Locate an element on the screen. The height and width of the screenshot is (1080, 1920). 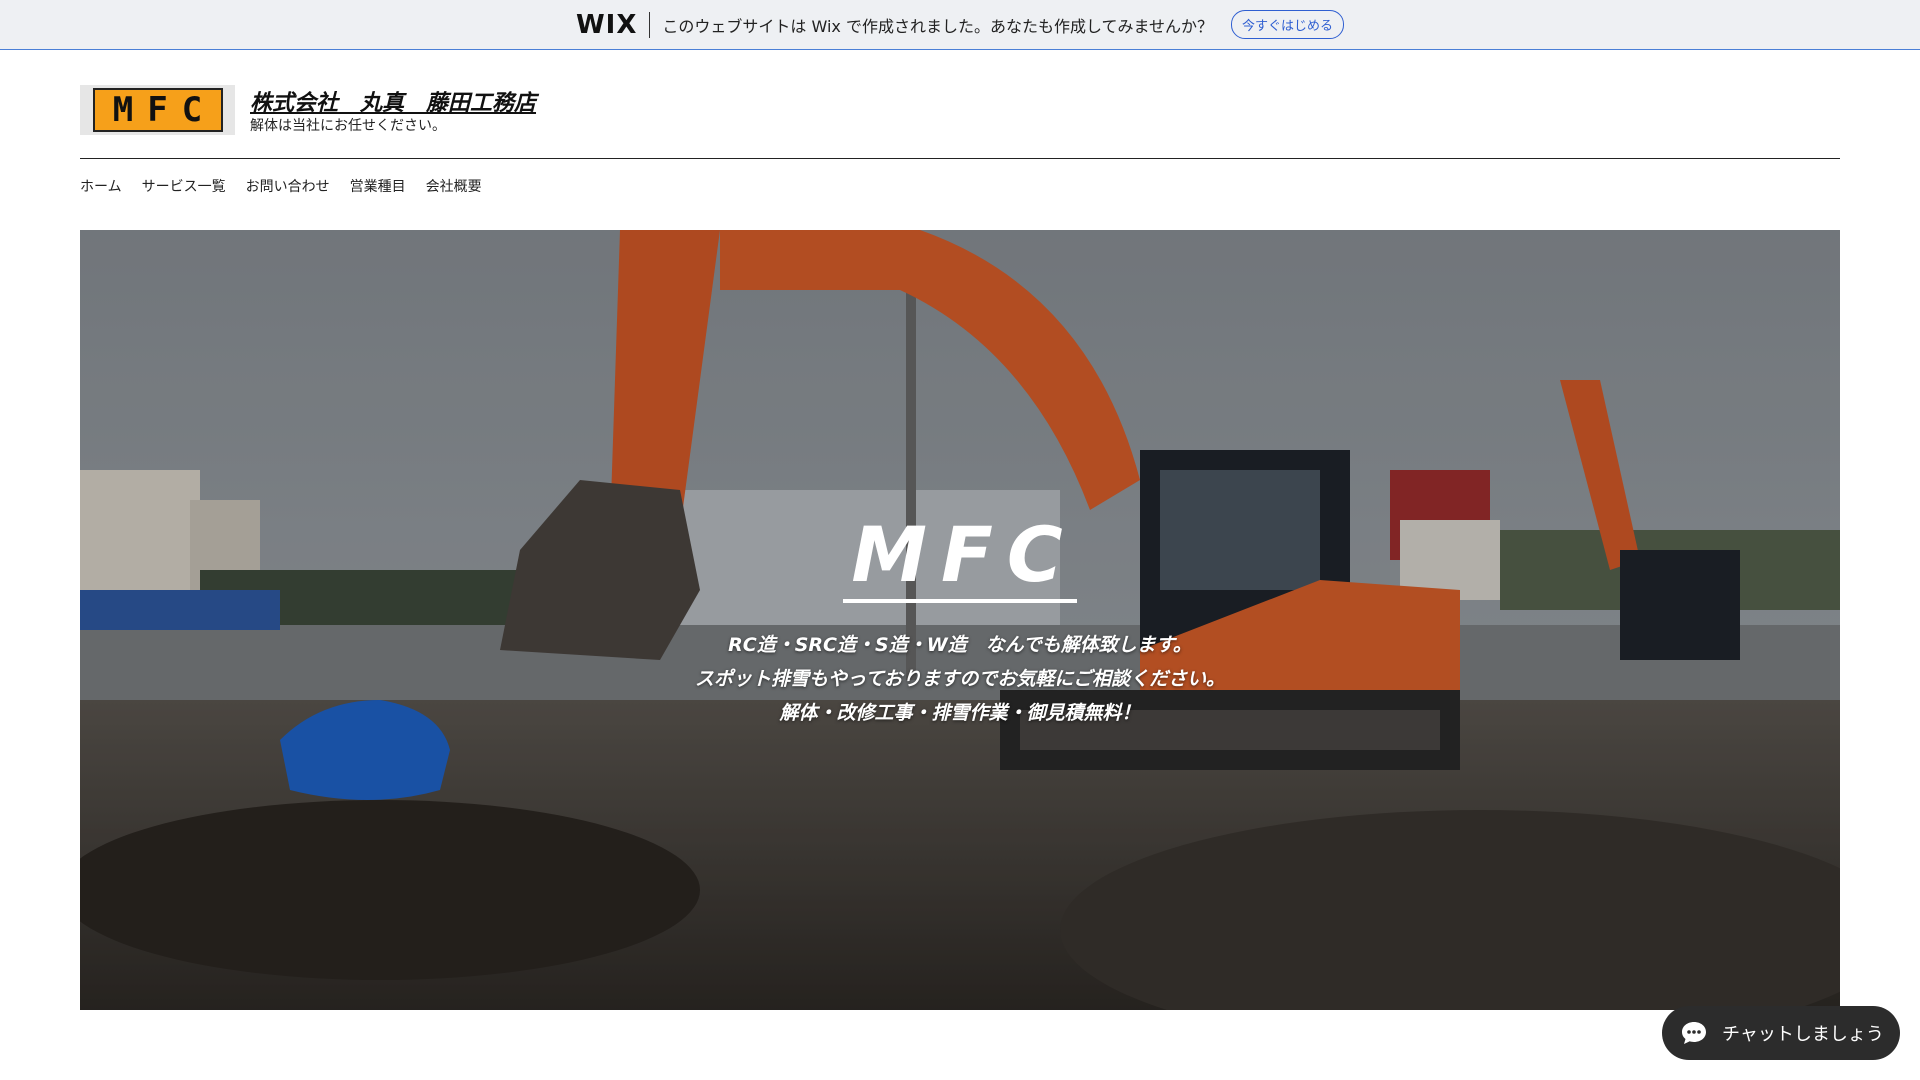
hero-title-text: MFC is located at coordinates (960, 556).